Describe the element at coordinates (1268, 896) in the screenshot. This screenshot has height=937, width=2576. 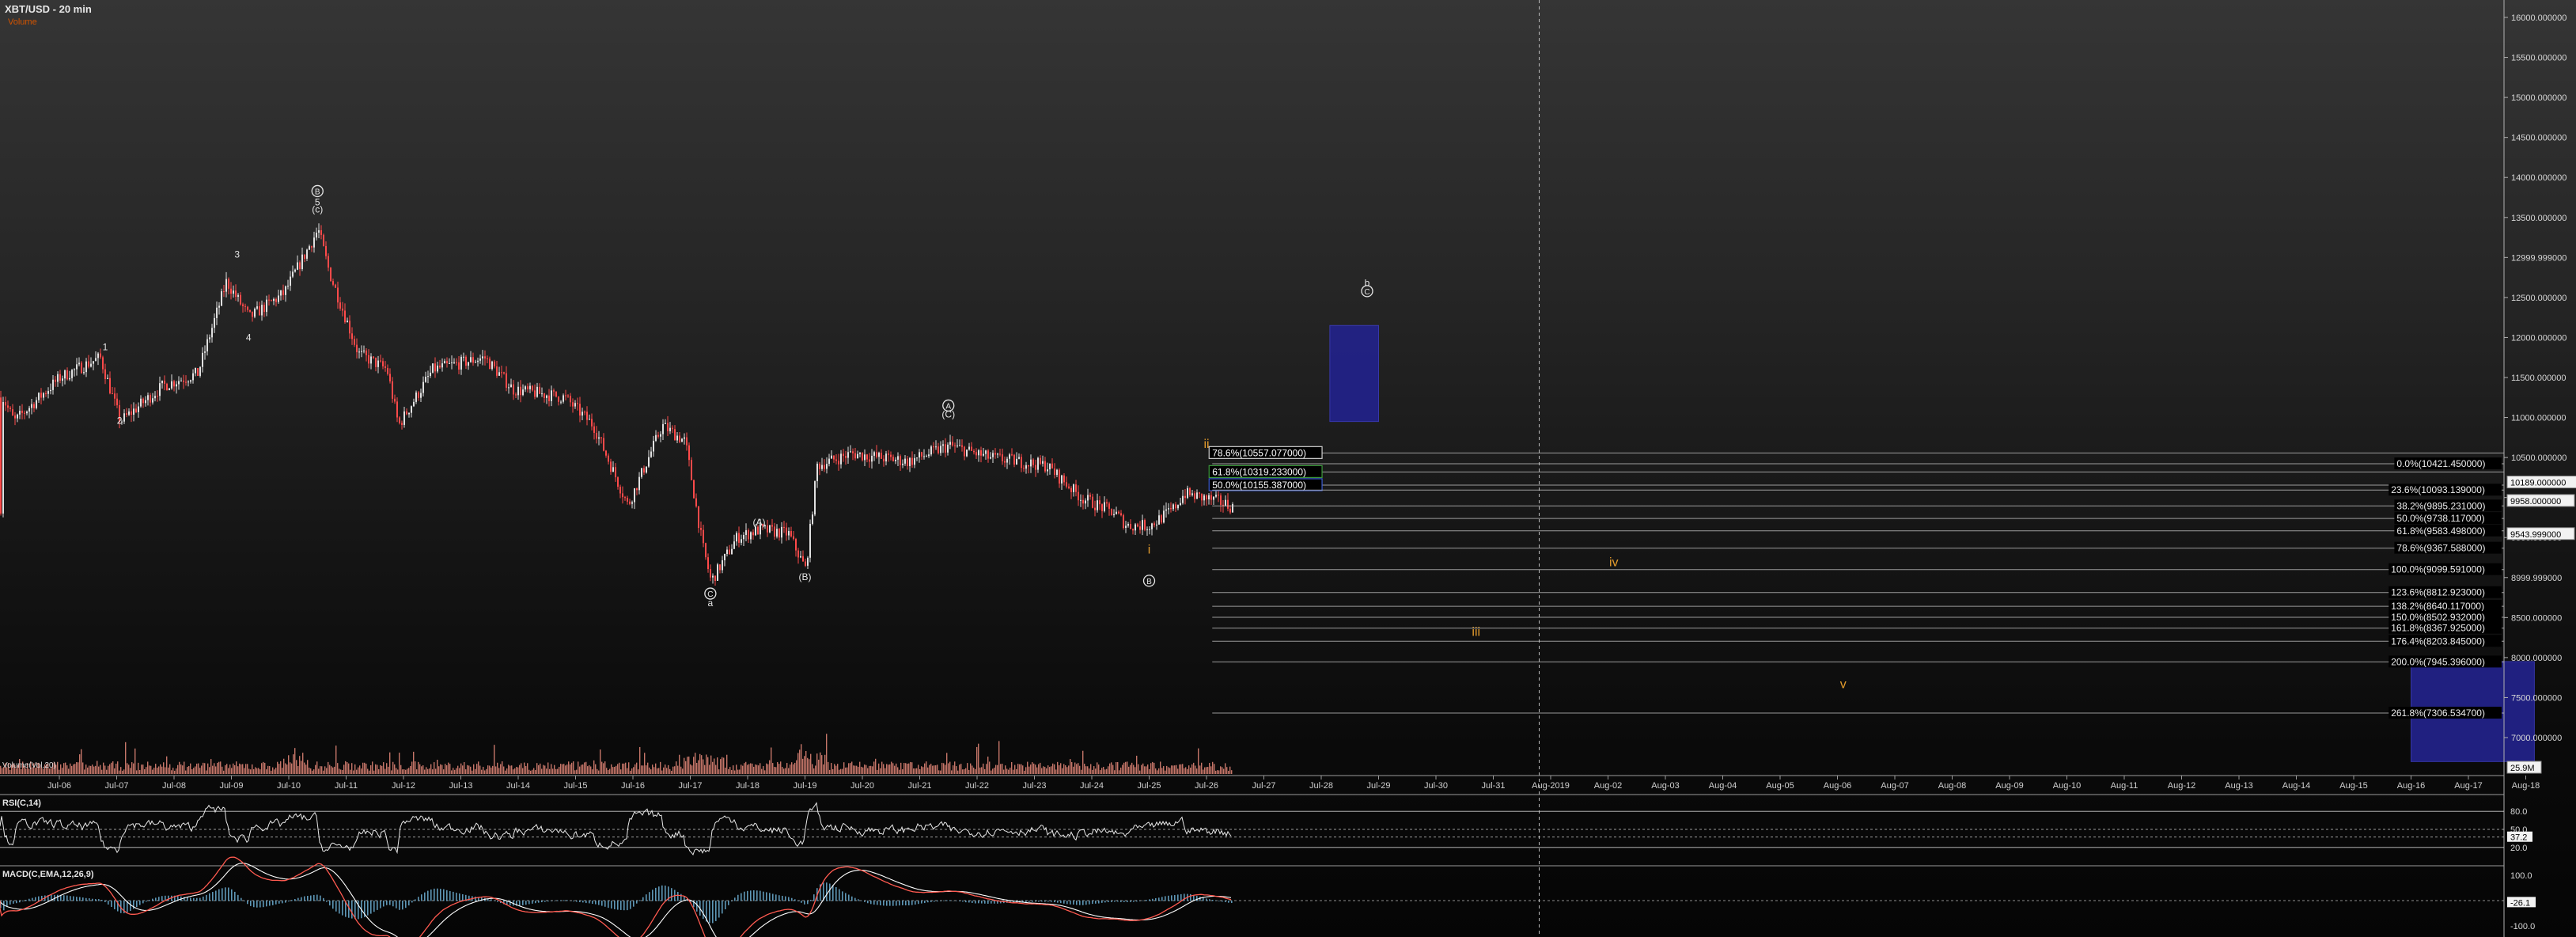
I see `macd-panel: MACD(C,EMA,12,26,9) 100.0-26.1-100.0` at that location.